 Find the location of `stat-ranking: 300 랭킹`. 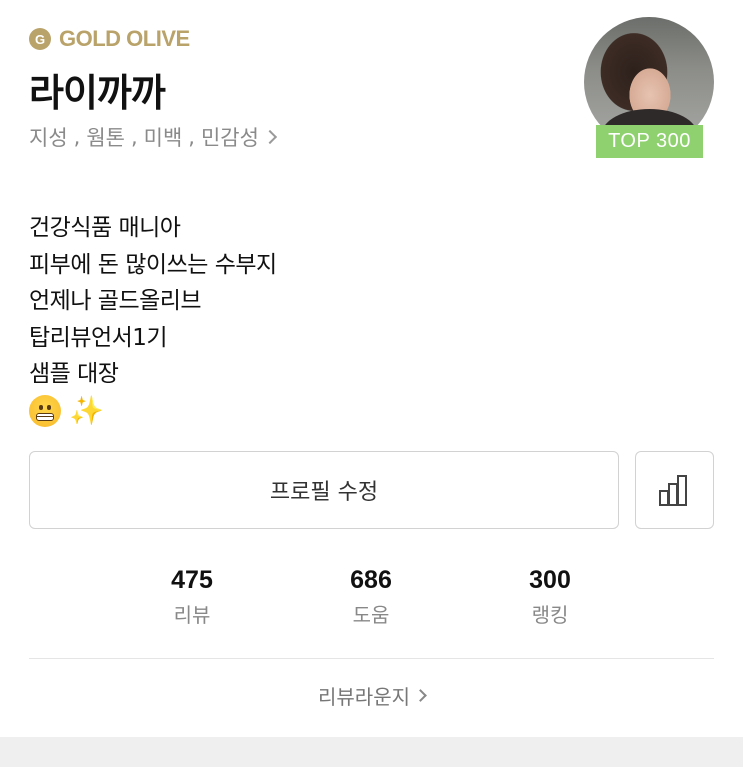

stat-ranking: 300 랭킹 is located at coordinates (550, 597).